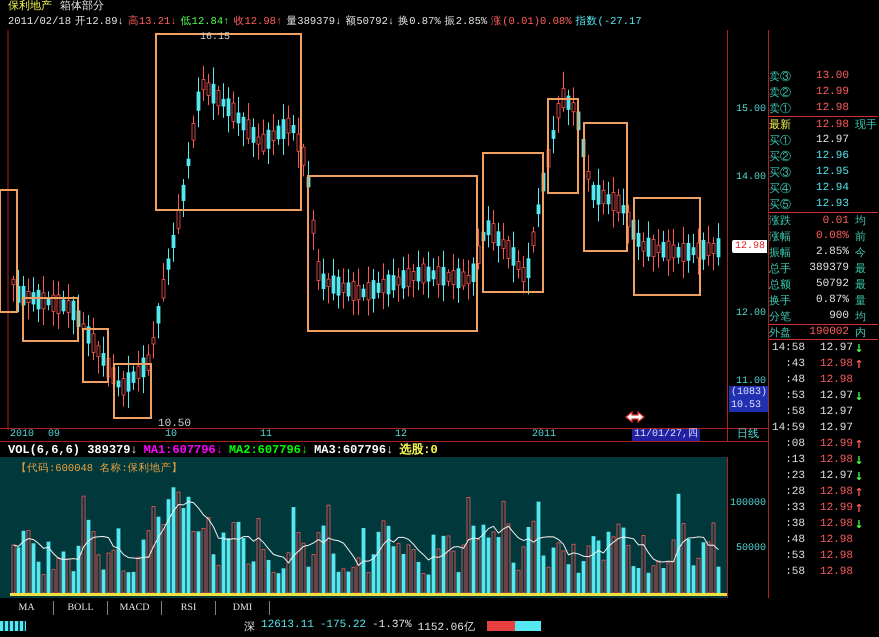  I want to click on stat-value: 389379, so click(828, 268).